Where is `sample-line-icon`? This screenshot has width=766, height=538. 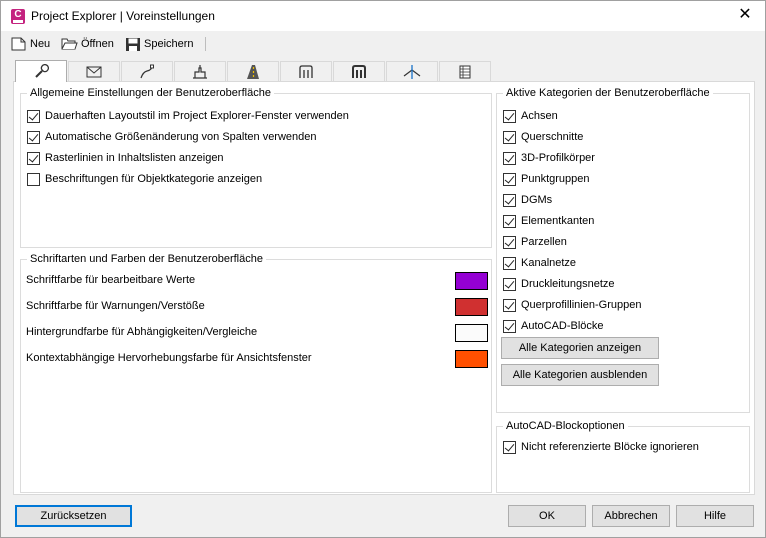
sample-line-icon is located at coordinates (412, 72).